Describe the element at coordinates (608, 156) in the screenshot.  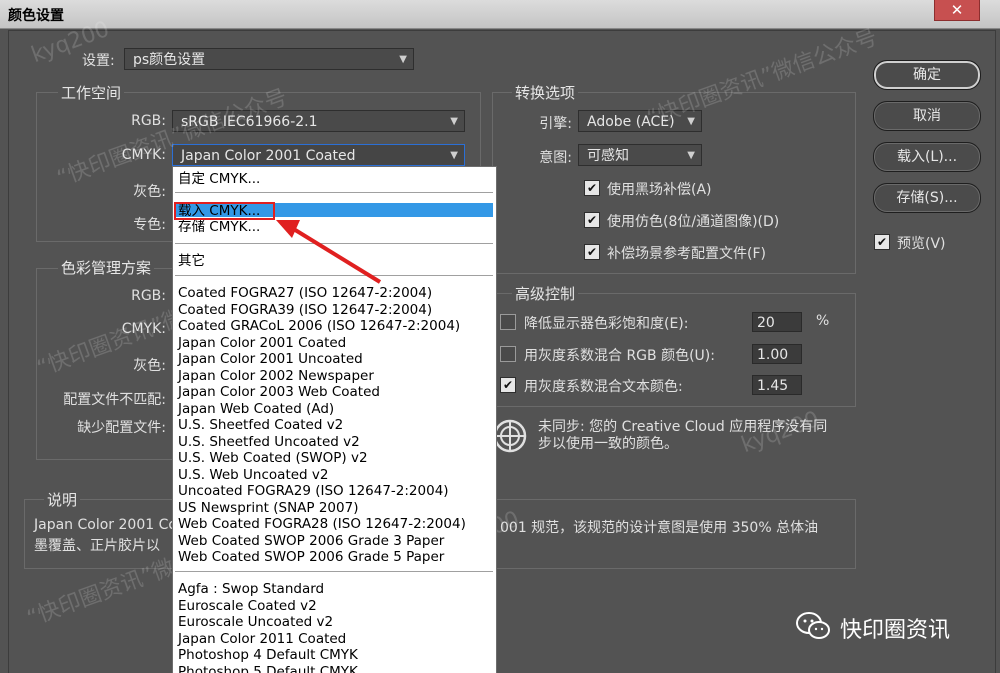
I see `intent-value: 可感知` at that location.